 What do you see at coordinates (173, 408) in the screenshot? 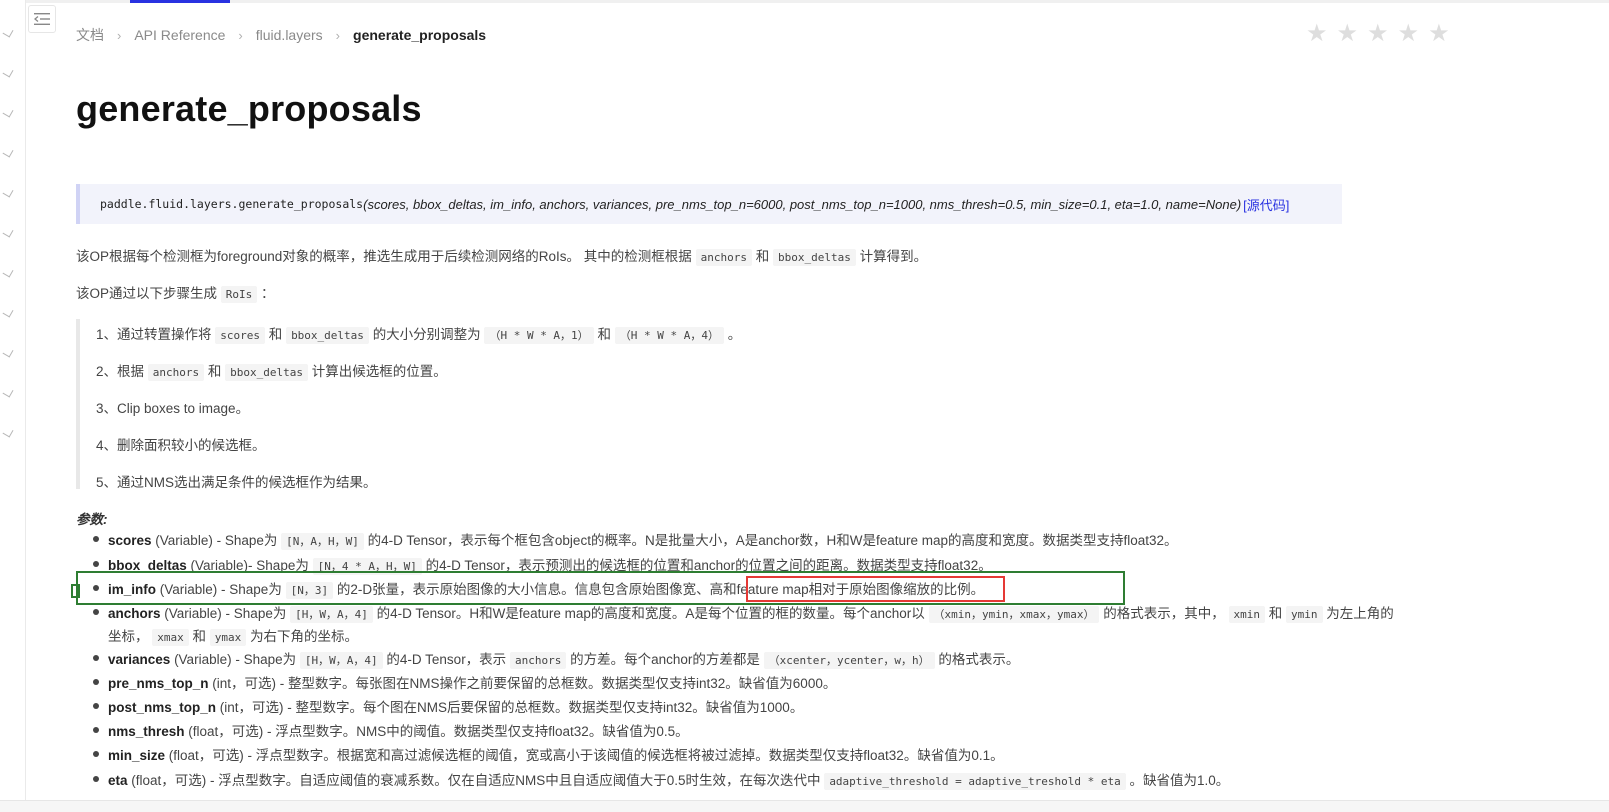
I see `step-3: 3、Clip boxes to image。` at bounding box center [173, 408].